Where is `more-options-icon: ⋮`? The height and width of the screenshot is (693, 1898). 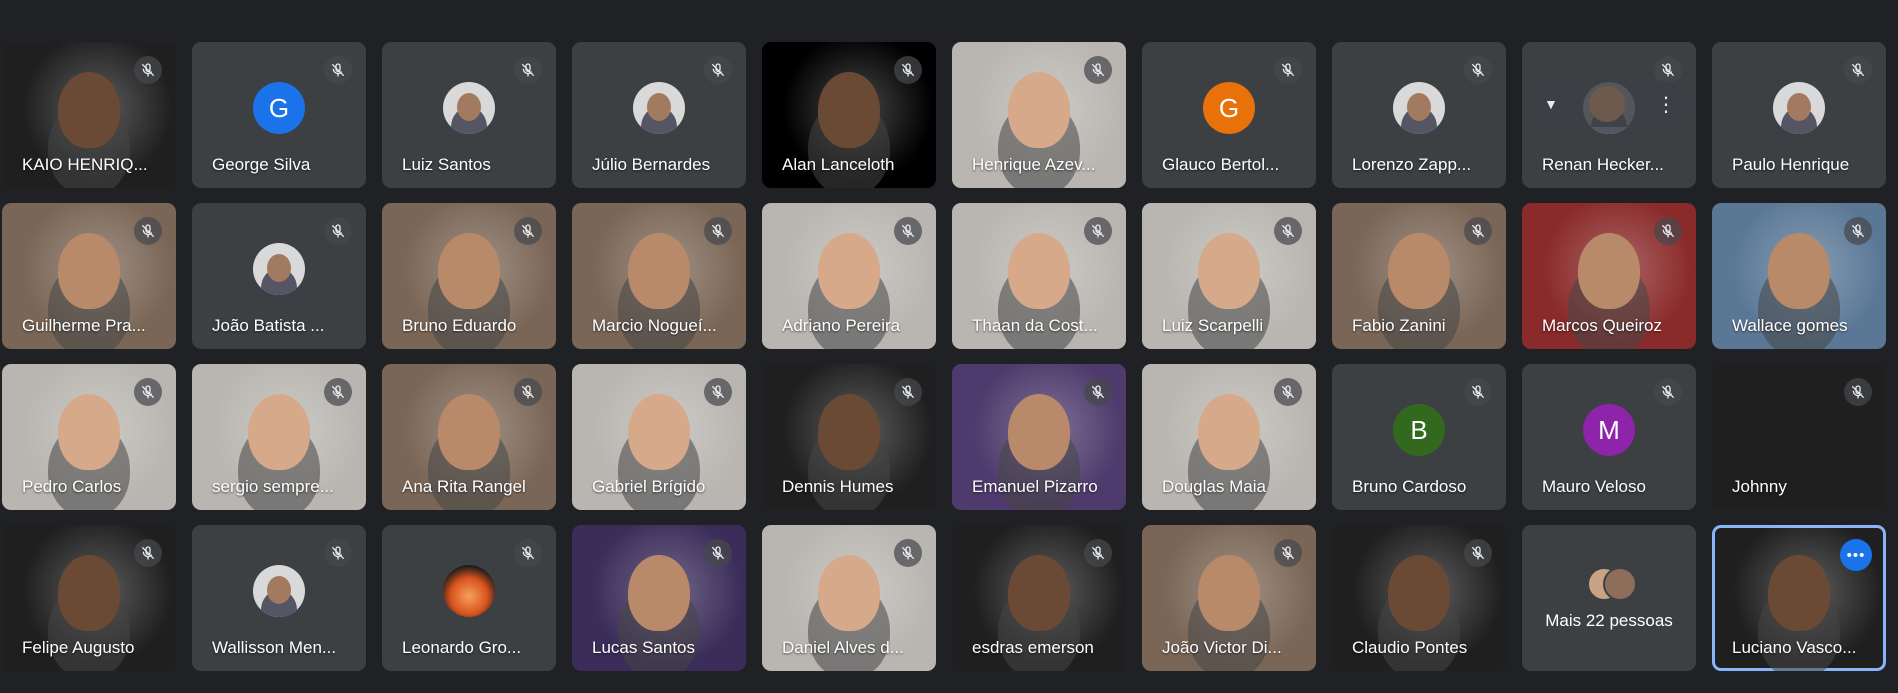 more-options-icon: ⋮ is located at coordinates (1666, 104).